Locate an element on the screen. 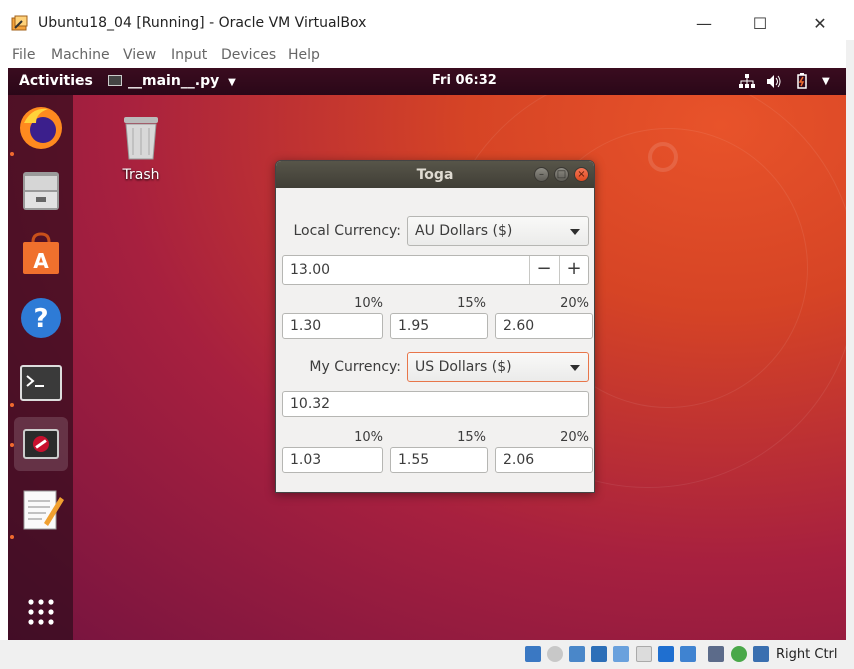  volume-icon is located at coordinates (774, 81).